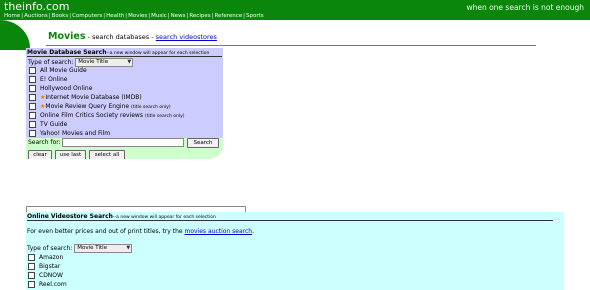 Image resolution: width=590 pixels, height=290 pixels. What do you see at coordinates (93, 97) in the screenshot?
I see `option-label: Internet Movie Database (IMDB)` at bounding box center [93, 97].